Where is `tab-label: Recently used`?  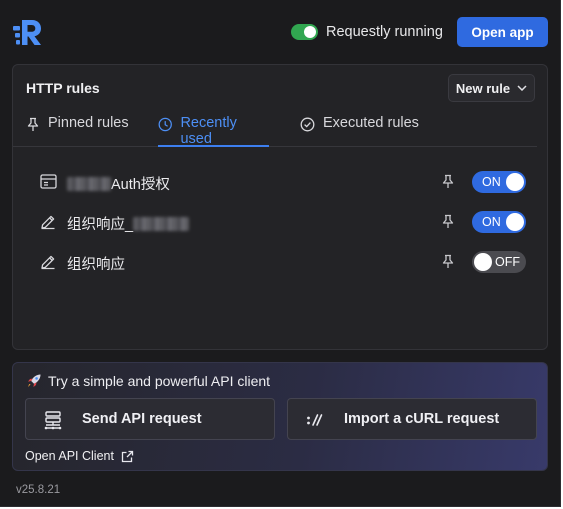 tab-label: Recently used is located at coordinates (208, 131).